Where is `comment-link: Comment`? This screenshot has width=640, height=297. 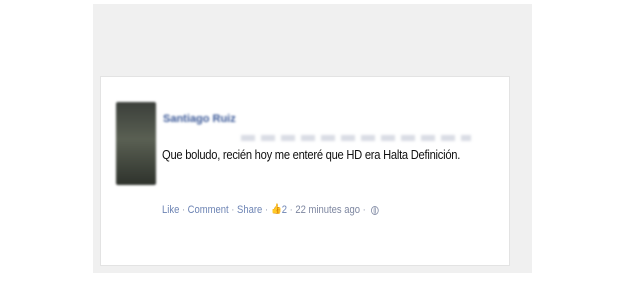 comment-link: Comment is located at coordinates (208, 210).